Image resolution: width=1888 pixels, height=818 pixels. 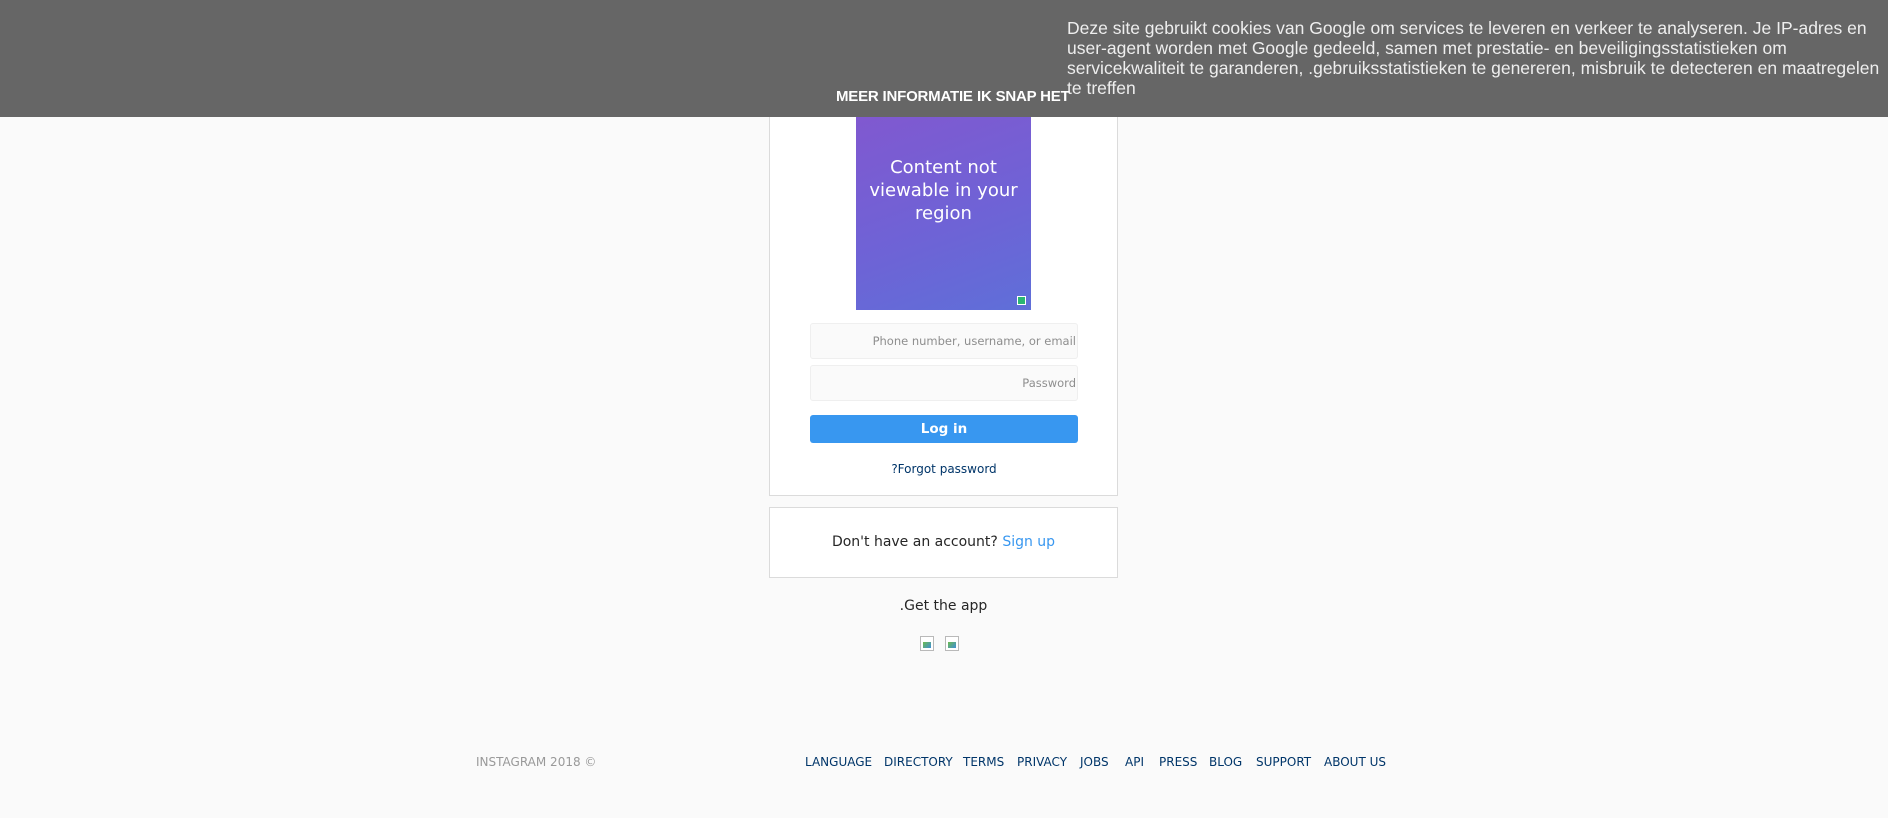 What do you see at coordinates (1283, 762) in the screenshot?
I see `footer-link-support: SUPPORT` at bounding box center [1283, 762].